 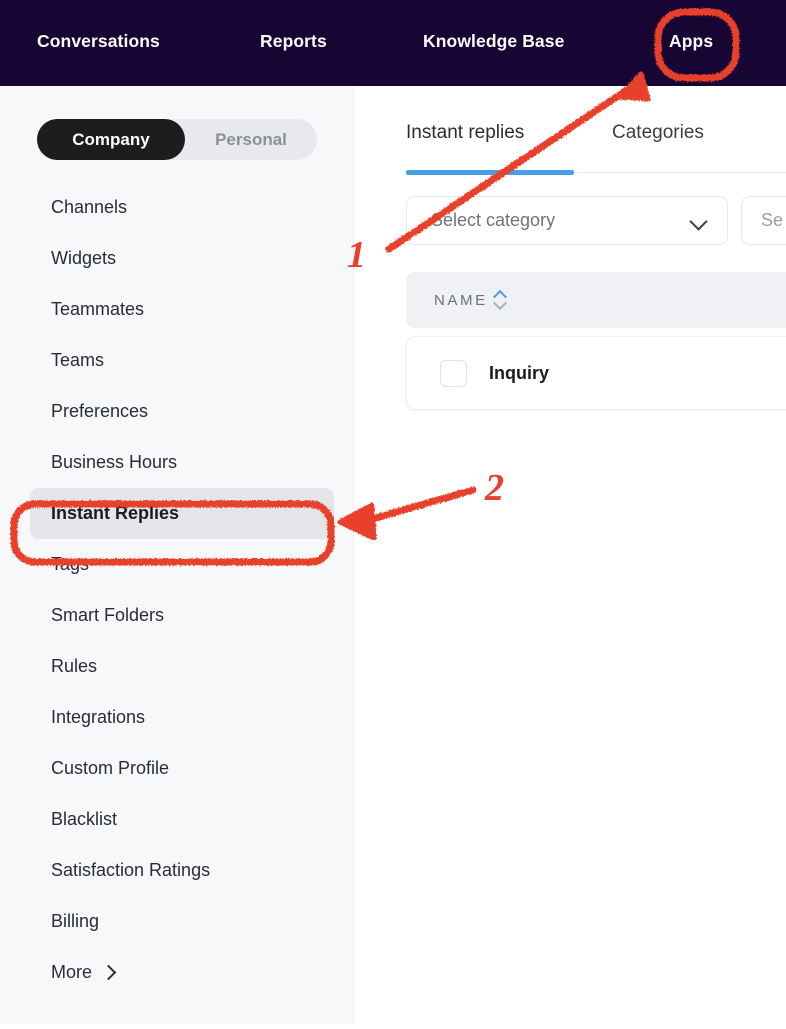 What do you see at coordinates (658, 133) in the screenshot?
I see `tab-categories: Categories` at bounding box center [658, 133].